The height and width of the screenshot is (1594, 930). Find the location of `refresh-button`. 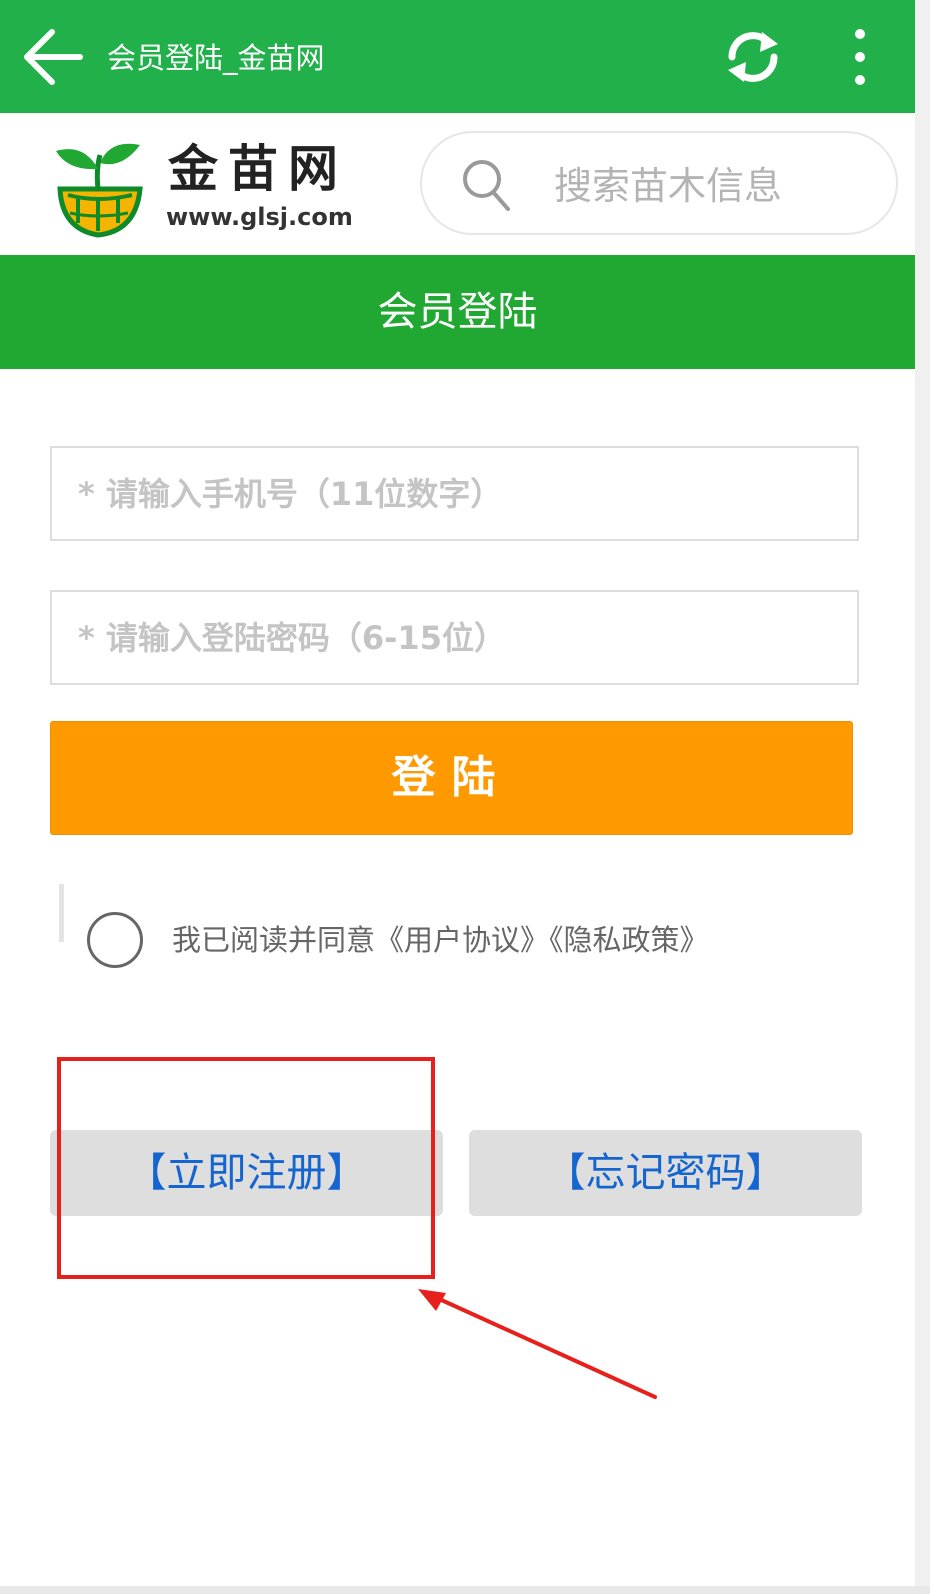

refresh-button is located at coordinates (753, 57).